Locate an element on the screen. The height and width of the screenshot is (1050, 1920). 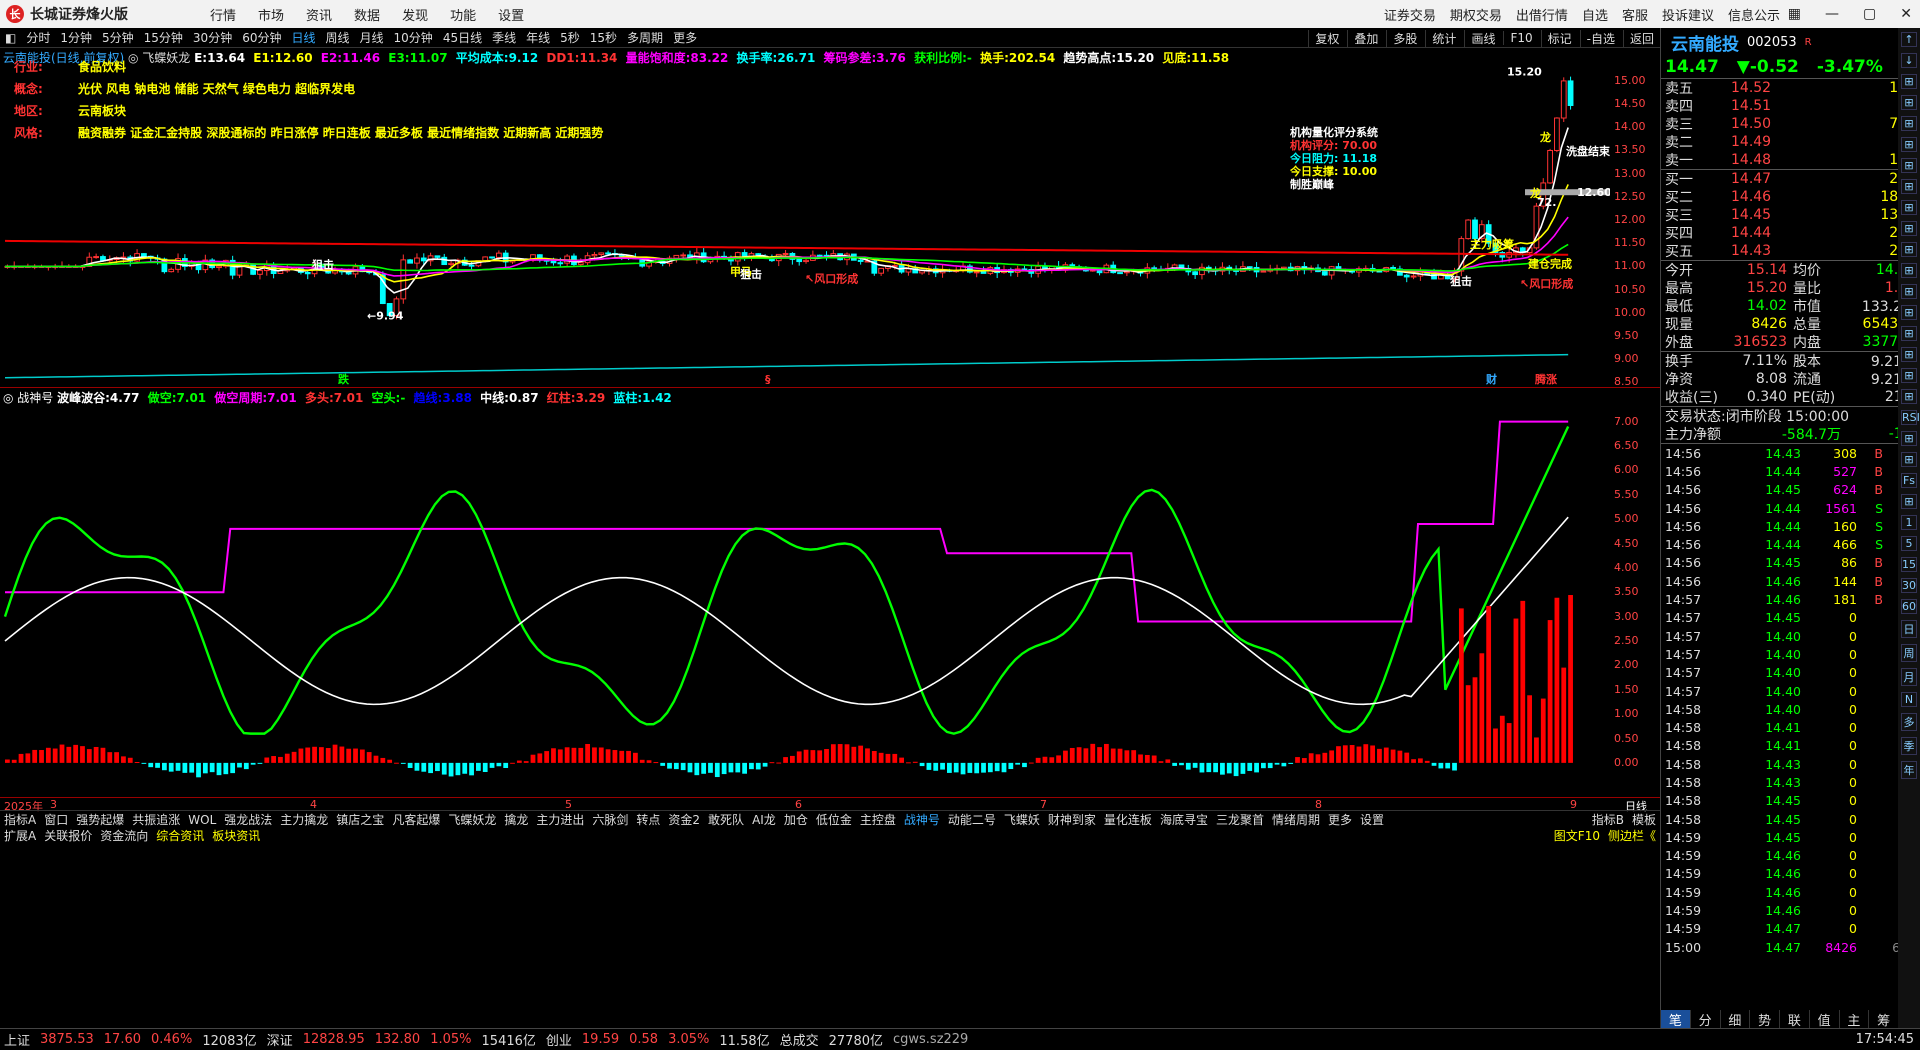
quote-tab-分: 分 is located at coordinates (1704, 1019).